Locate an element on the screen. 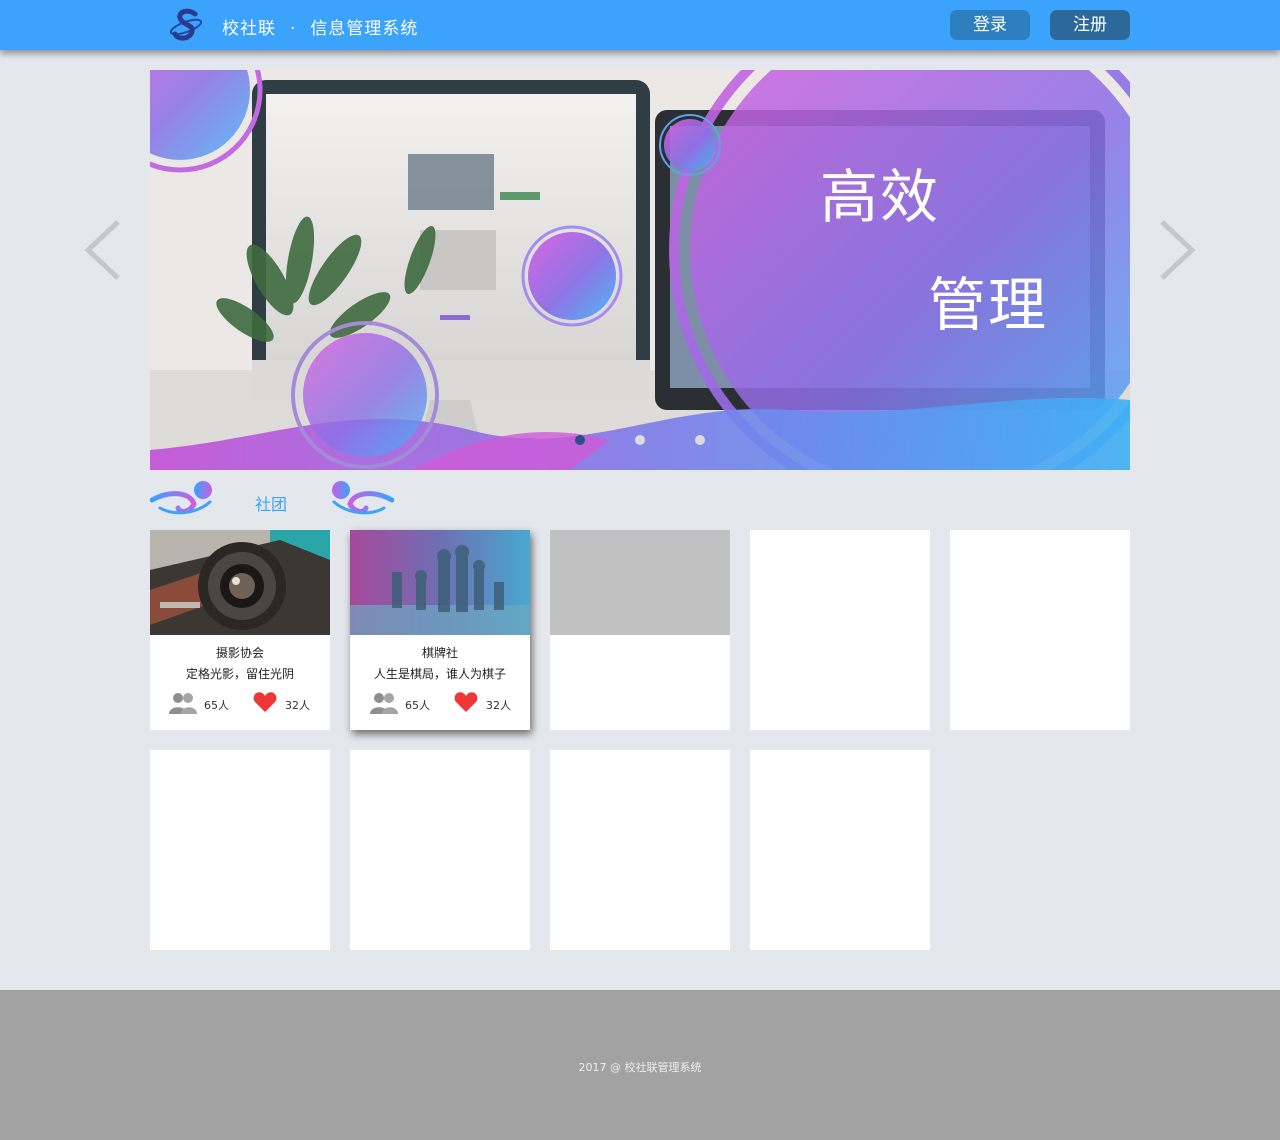  image-placeholder is located at coordinates (640, 582).